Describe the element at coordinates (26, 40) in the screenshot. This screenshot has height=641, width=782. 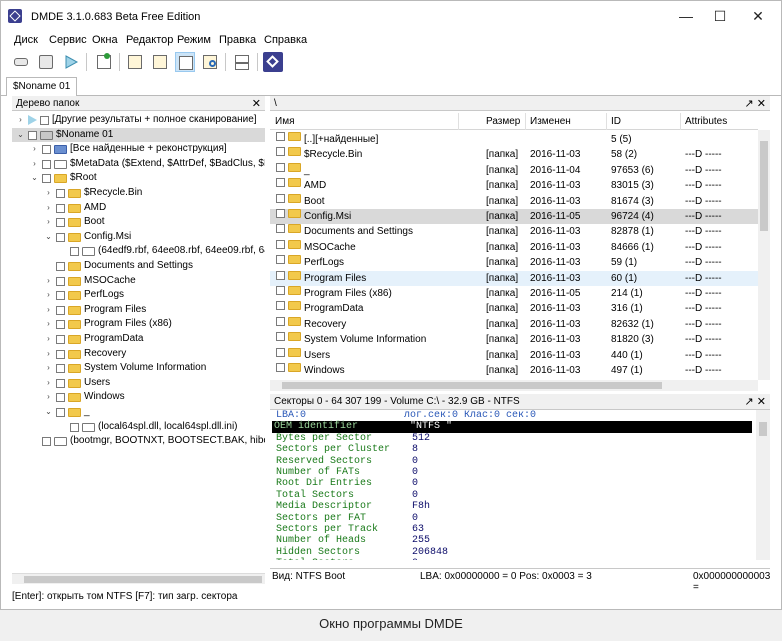
I see `menu-disk: Диск` at that location.